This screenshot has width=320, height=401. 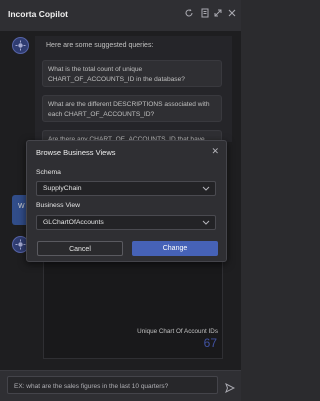 What do you see at coordinates (120, 15) in the screenshot?
I see `app-header: Incorta Copilot` at bounding box center [120, 15].